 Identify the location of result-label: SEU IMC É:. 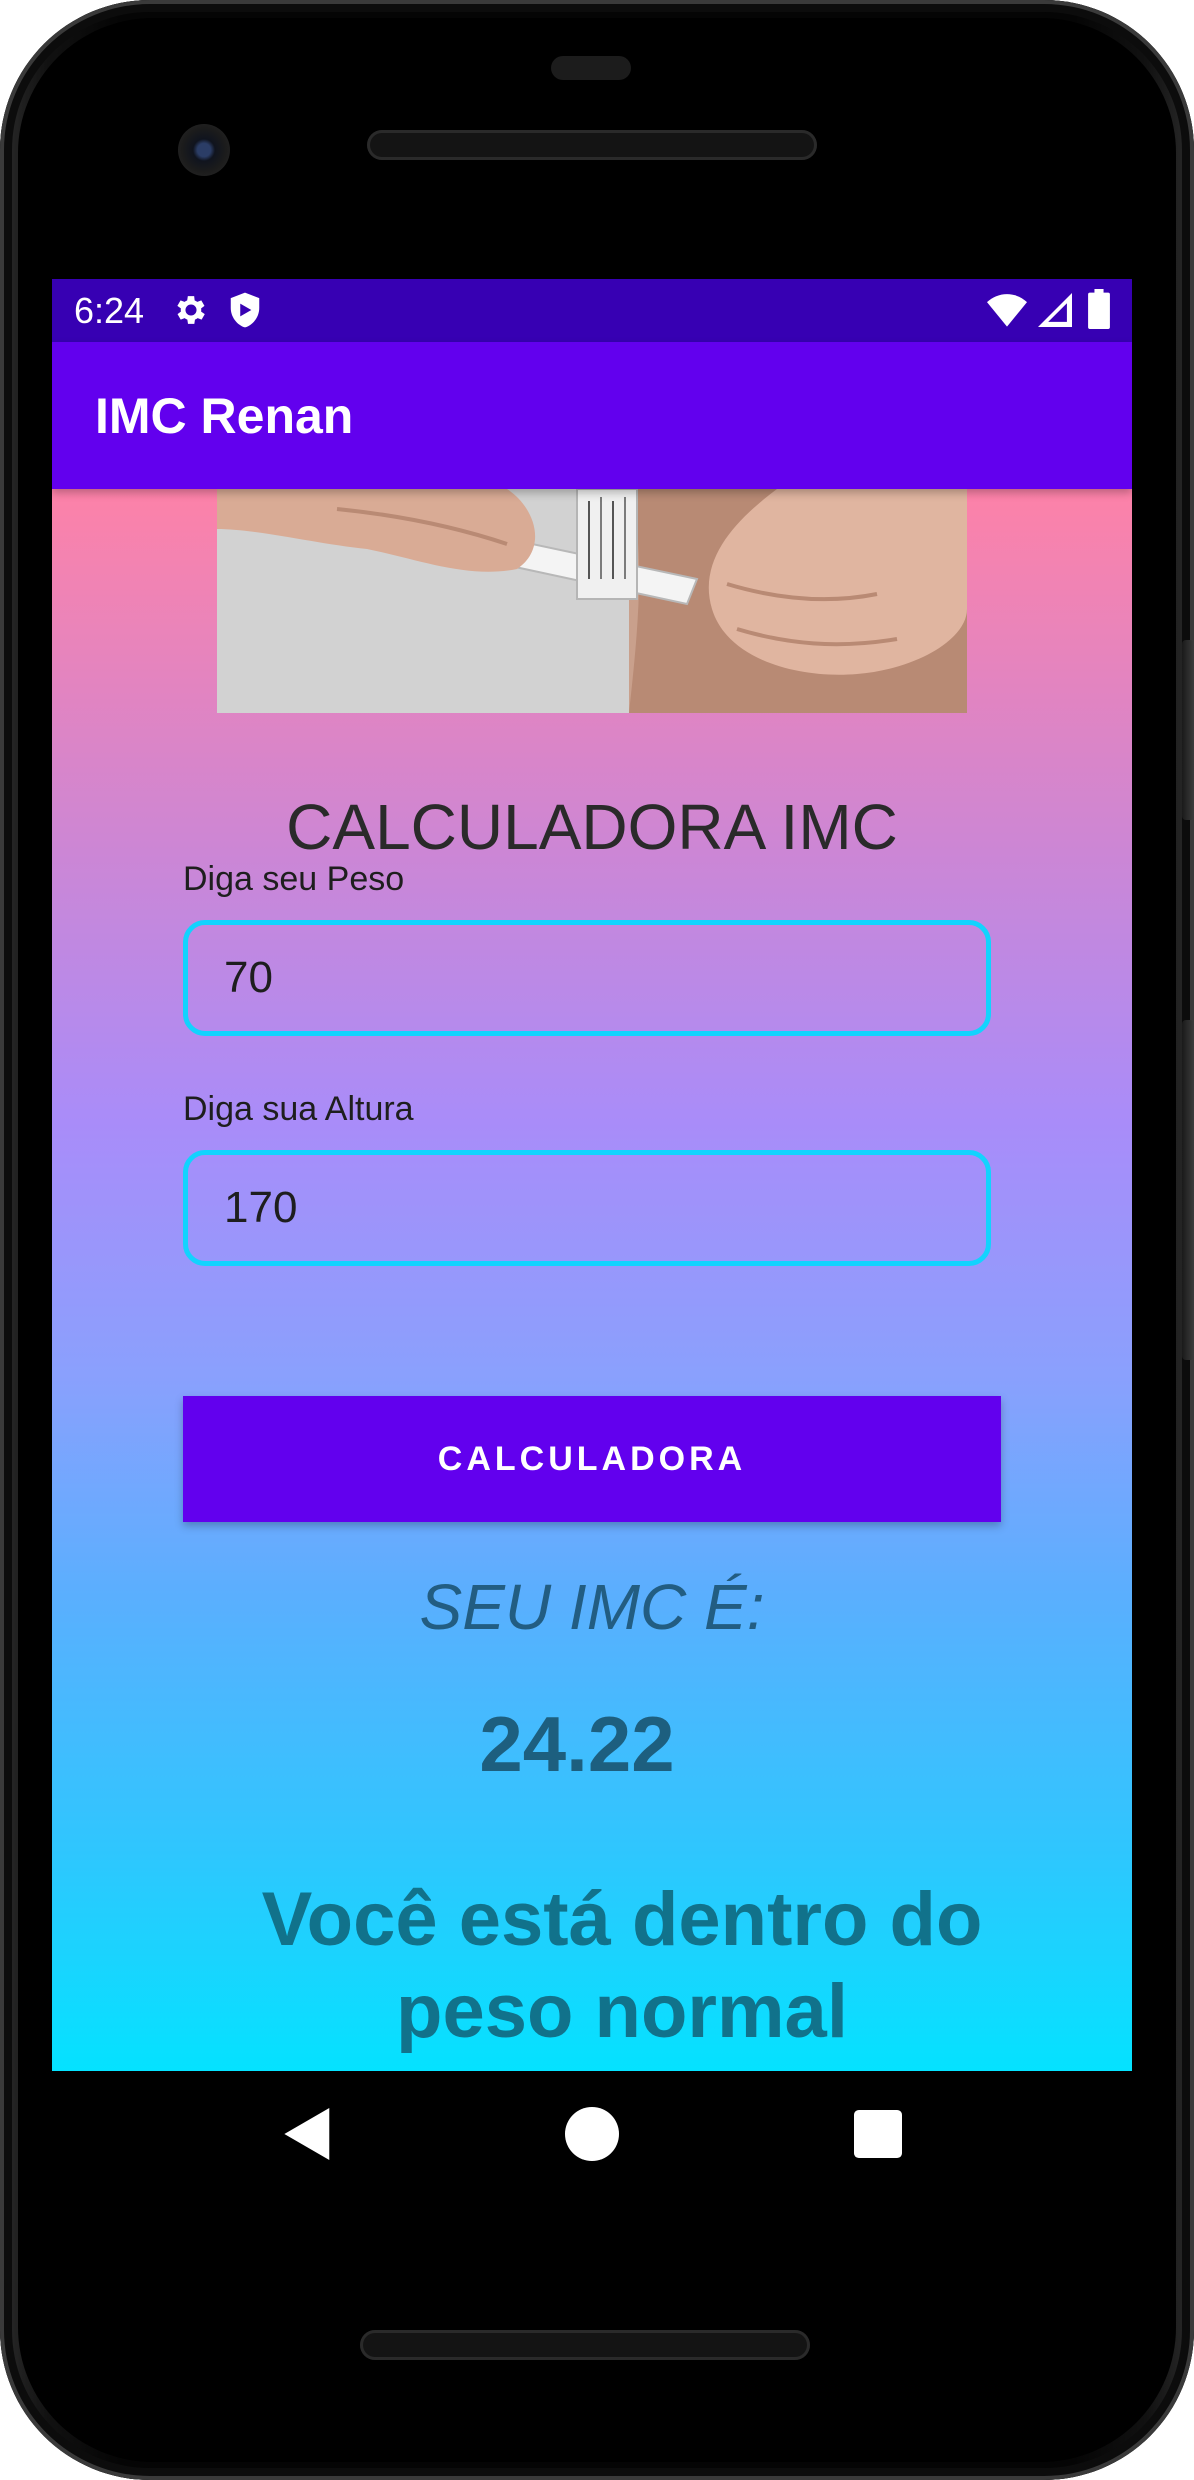
(592, 1607).